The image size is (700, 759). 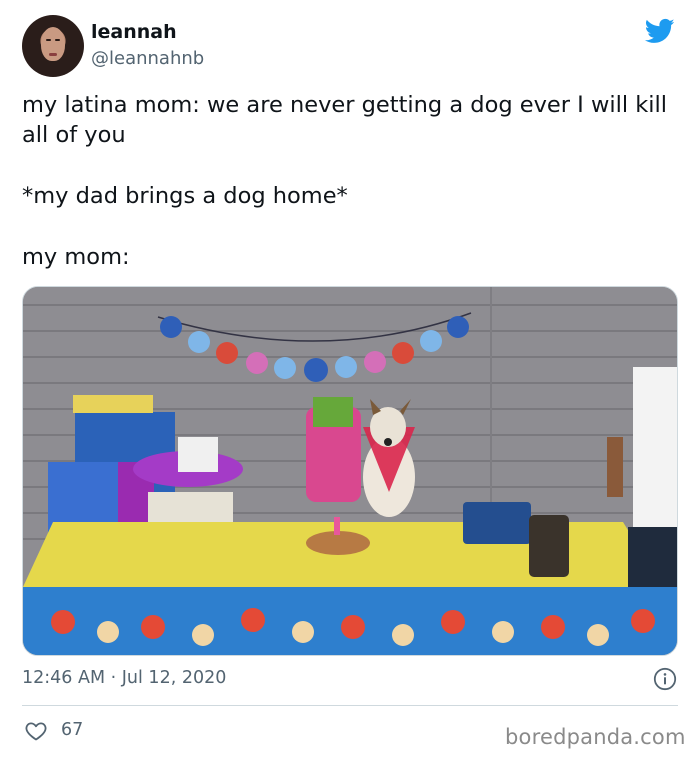 I want to click on like-count: 67, so click(x=72, y=730).